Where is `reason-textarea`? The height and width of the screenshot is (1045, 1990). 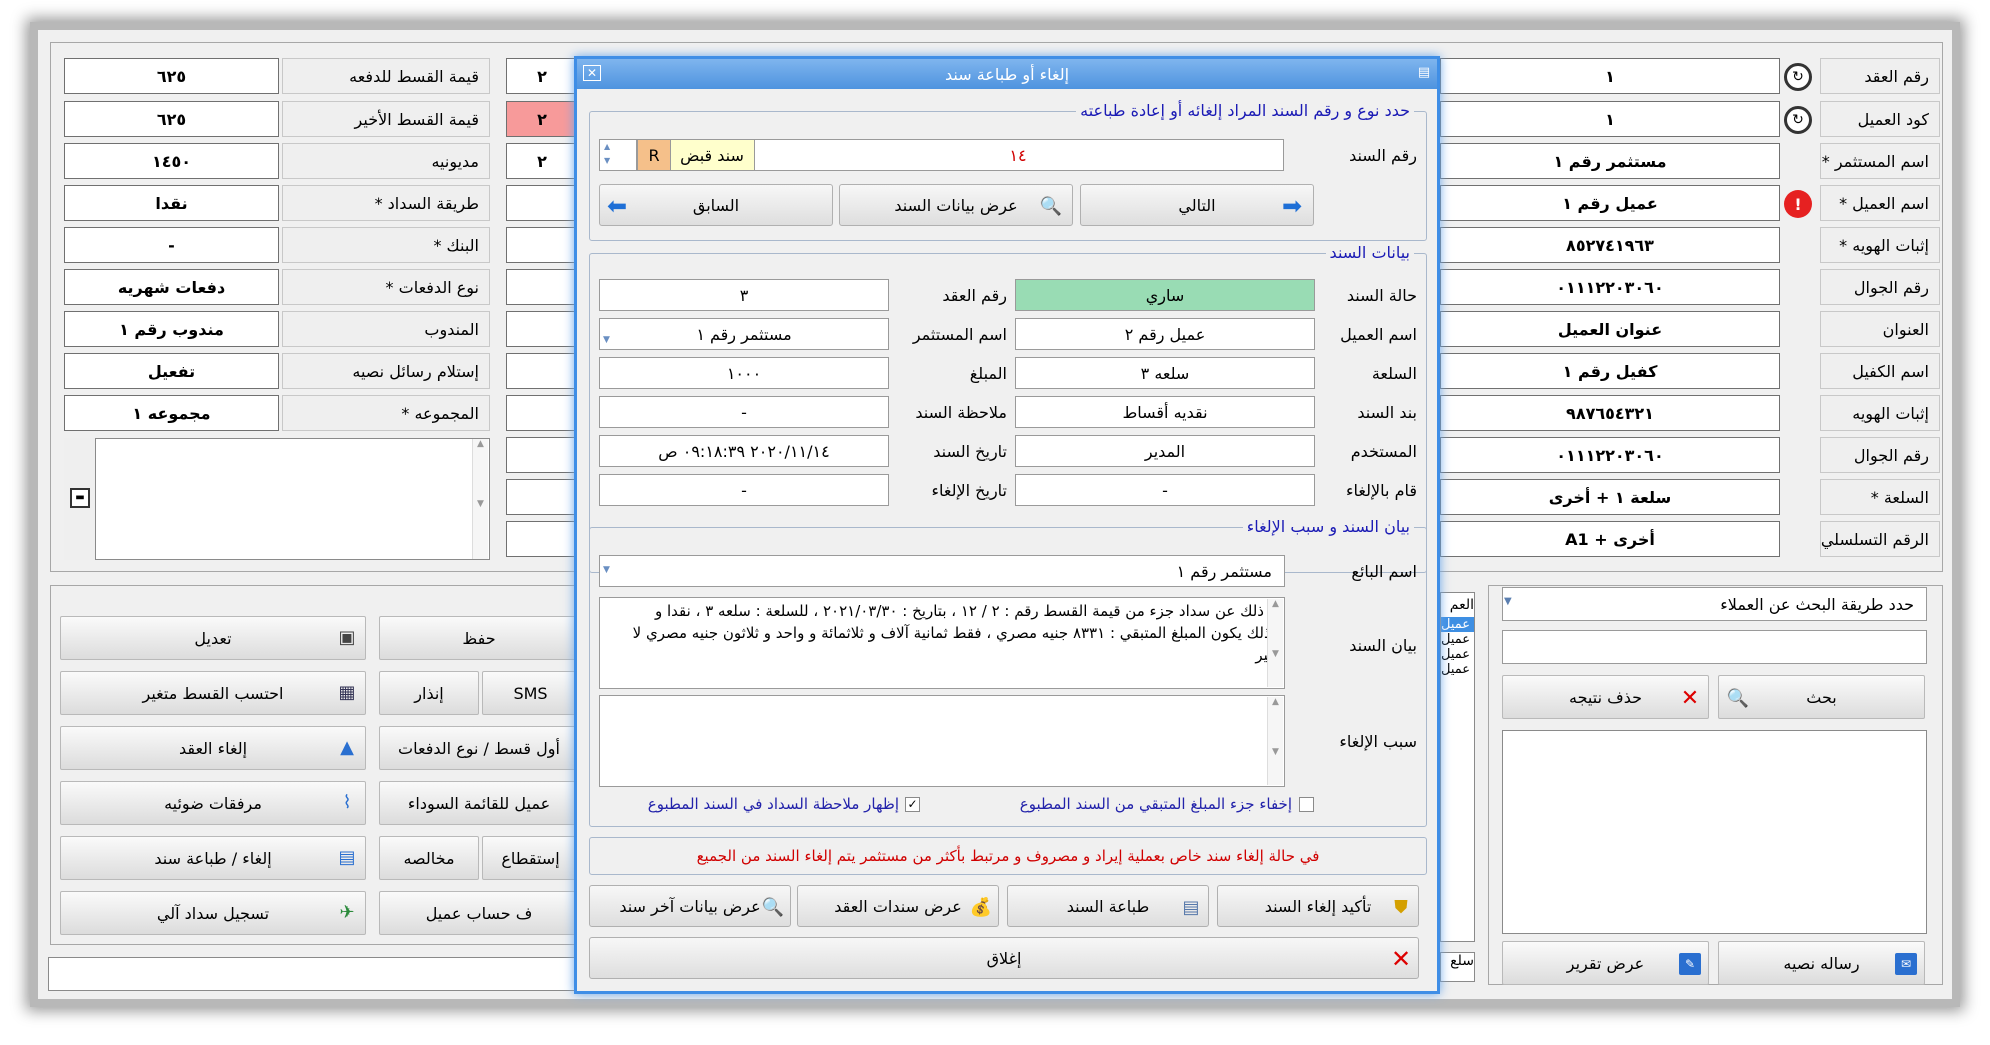 reason-textarea is located at coordinates (942, 741).